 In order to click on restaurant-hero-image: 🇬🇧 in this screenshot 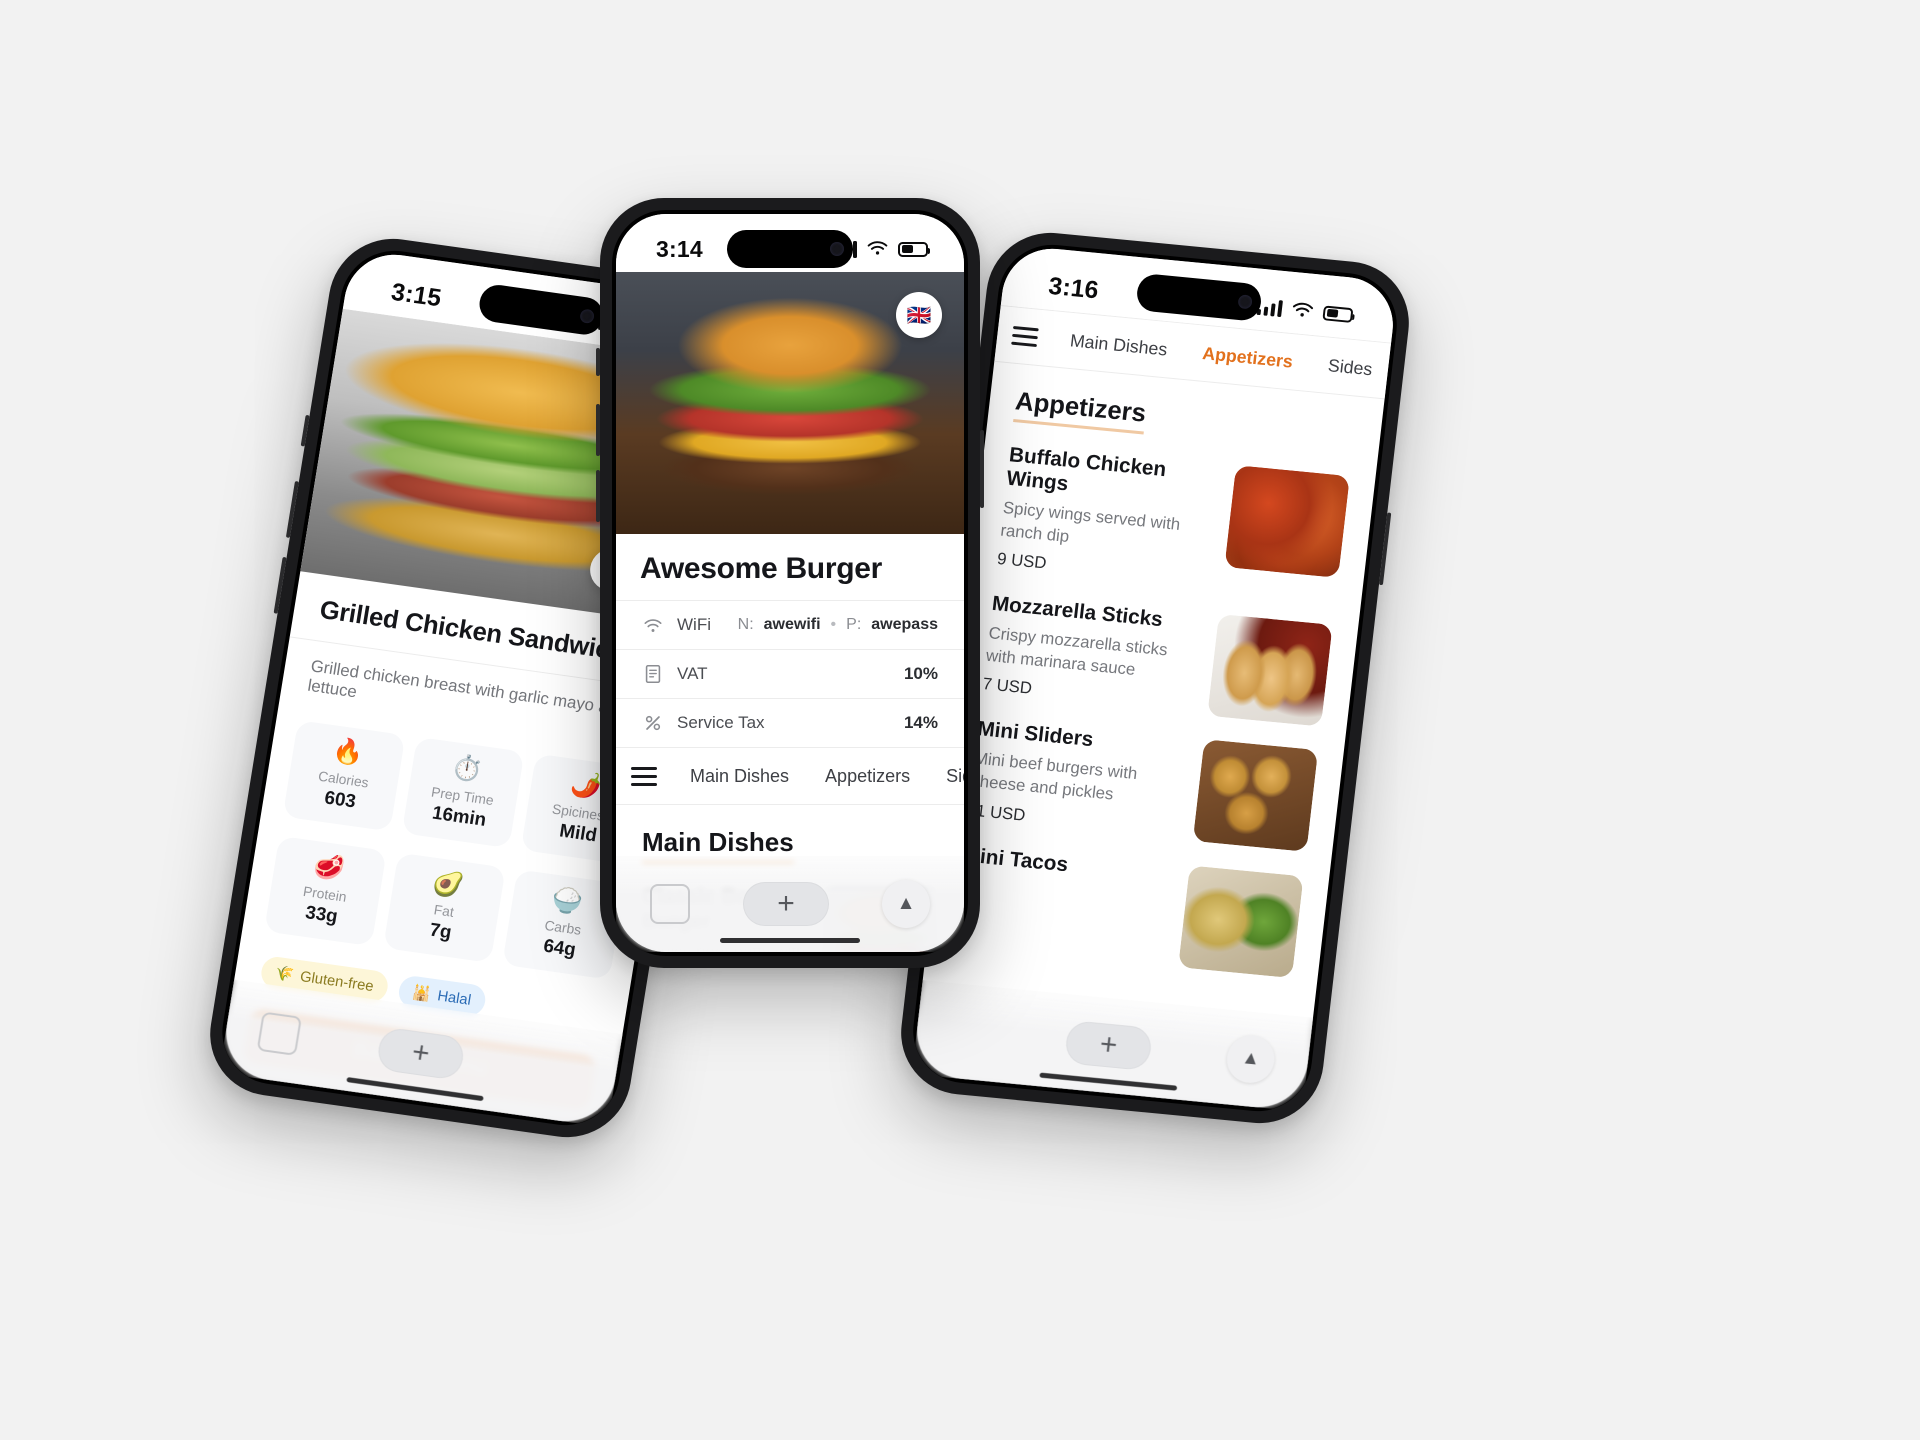, I will do `click(790, 403)`.